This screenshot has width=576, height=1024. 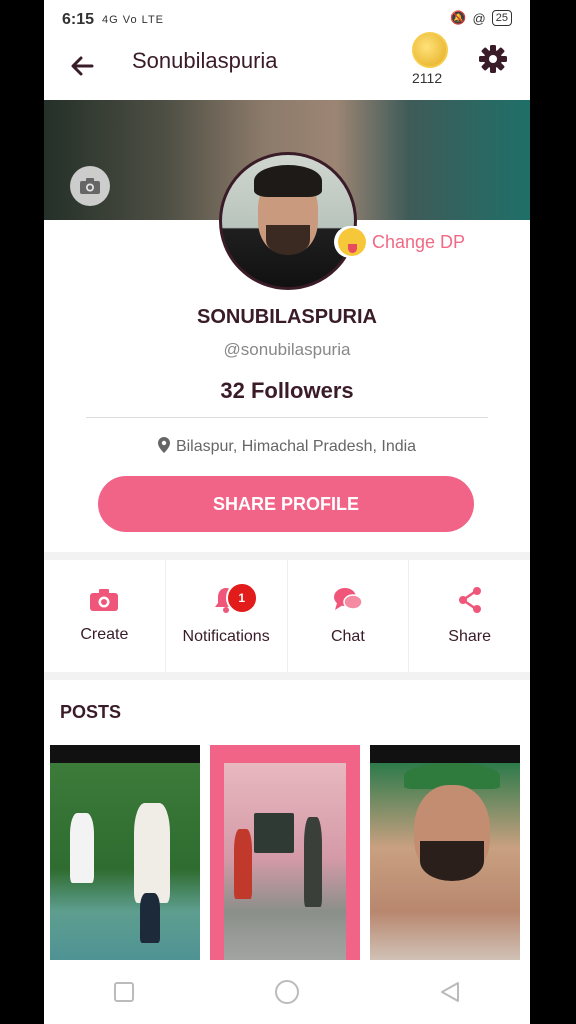 What do you see at coordinates (493, 59) in the screenshot?
I see `gear-icon` at bounding box center [493, 59].